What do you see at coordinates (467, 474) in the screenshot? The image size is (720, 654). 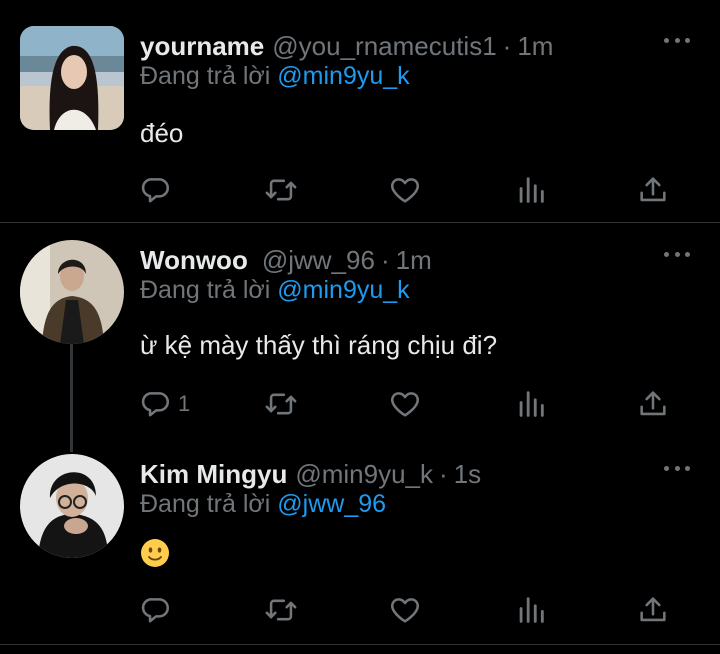 I see `timestamp: 1s` at bounding box center [467, 474].